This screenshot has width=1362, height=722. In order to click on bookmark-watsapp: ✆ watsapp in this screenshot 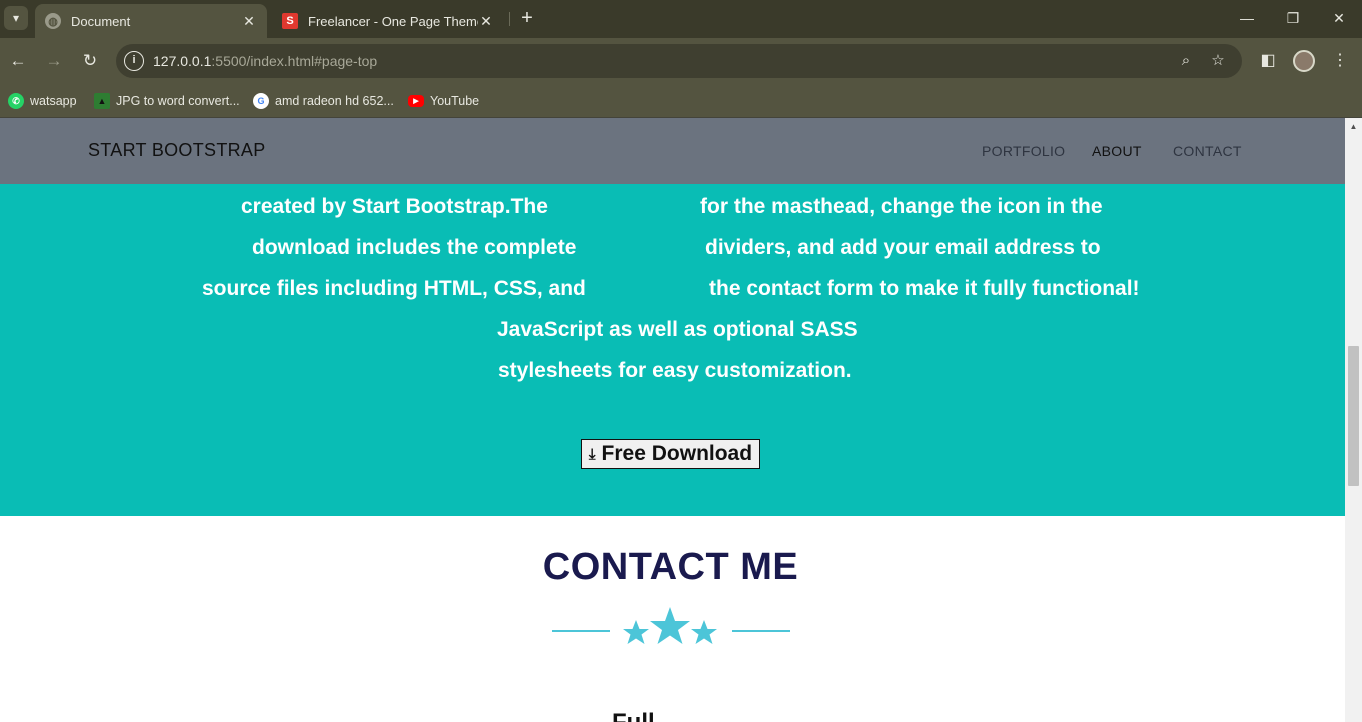, I will do `click(42, 101)`.